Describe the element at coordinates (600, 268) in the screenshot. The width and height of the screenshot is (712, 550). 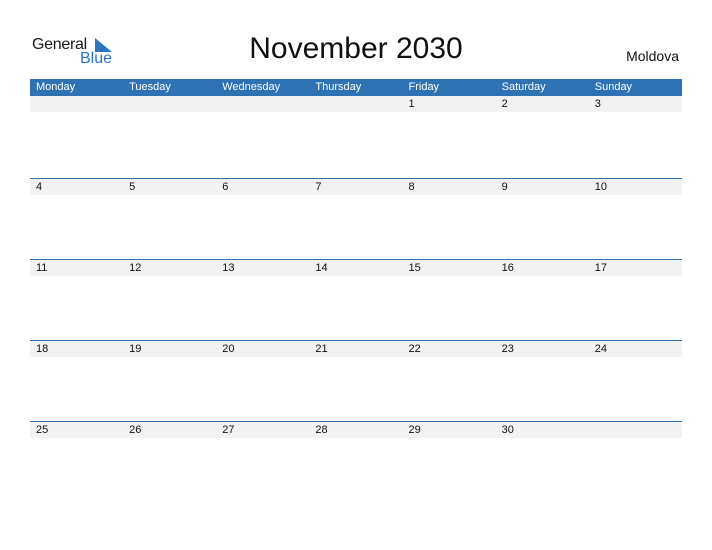
I see `day-cell: 17` at that location.